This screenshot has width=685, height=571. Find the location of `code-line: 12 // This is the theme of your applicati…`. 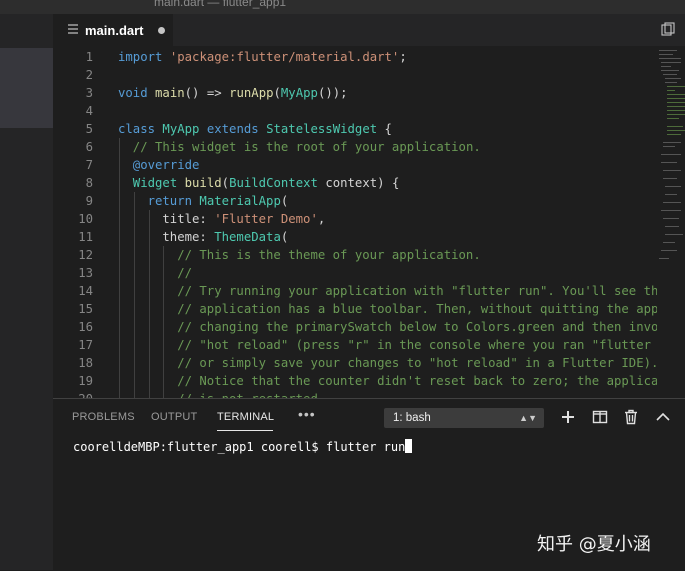

code-line: 12 // This is the theme of your applicati… is located at coordinates (355, 255).